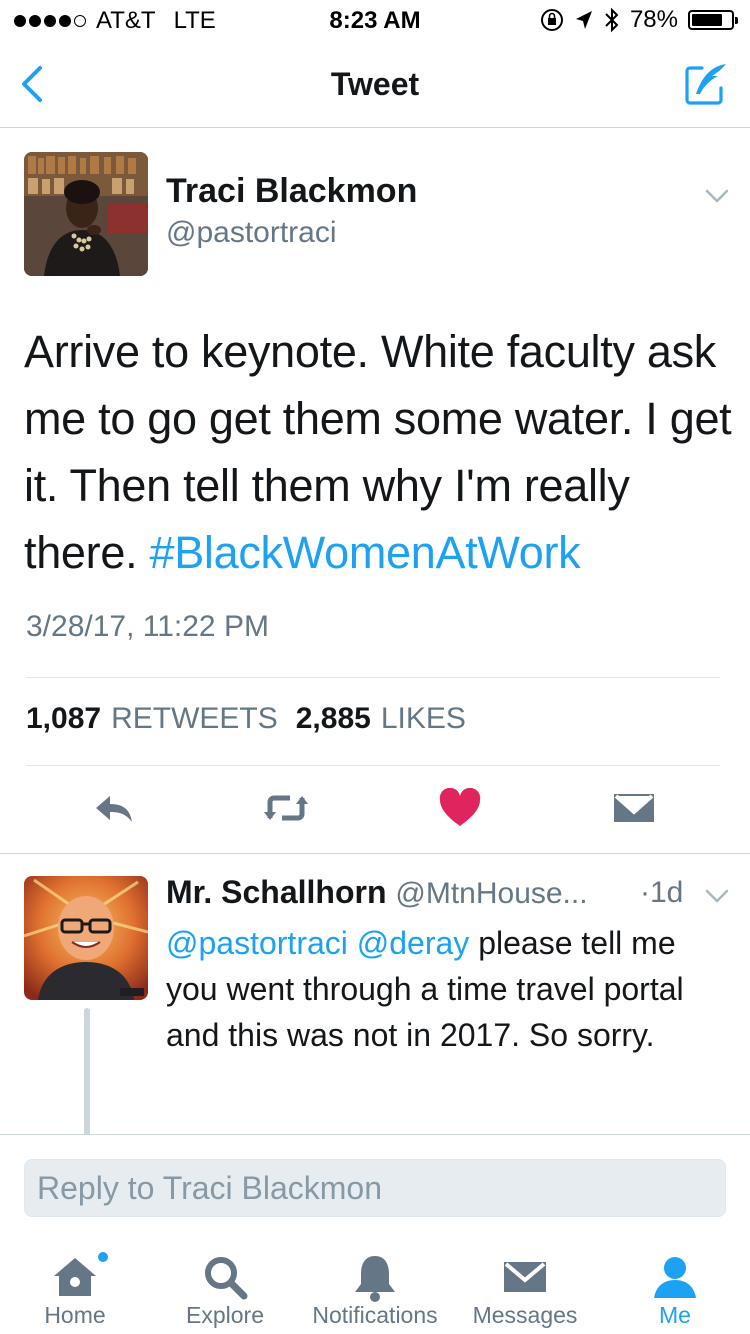  What do you see at coordinates (707, 20) in the screenshot?
I see `battery-fill` at bounding box center [707, 20].